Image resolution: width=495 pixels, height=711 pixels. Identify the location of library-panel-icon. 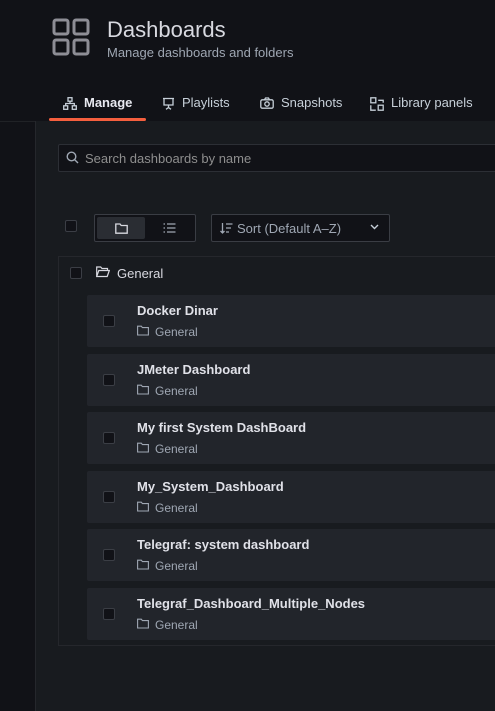
(377, 104).